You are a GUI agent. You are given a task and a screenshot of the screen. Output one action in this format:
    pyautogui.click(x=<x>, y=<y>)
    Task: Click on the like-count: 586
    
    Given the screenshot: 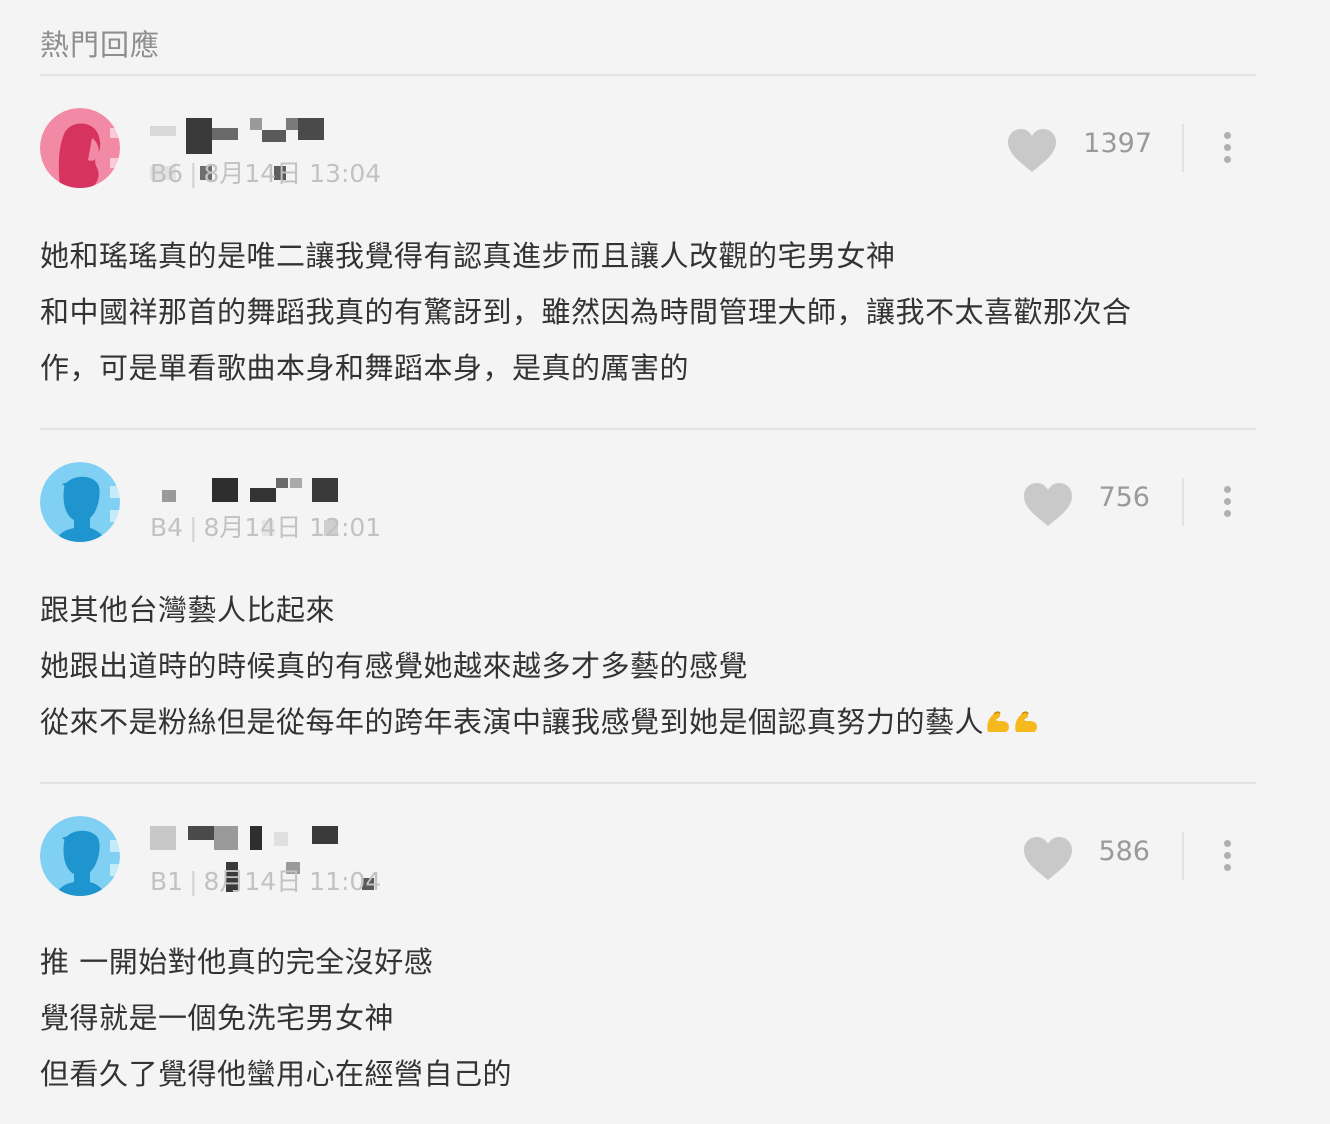 What is the action you would take?
    pyautogui.click(x=1124, y=851)
    